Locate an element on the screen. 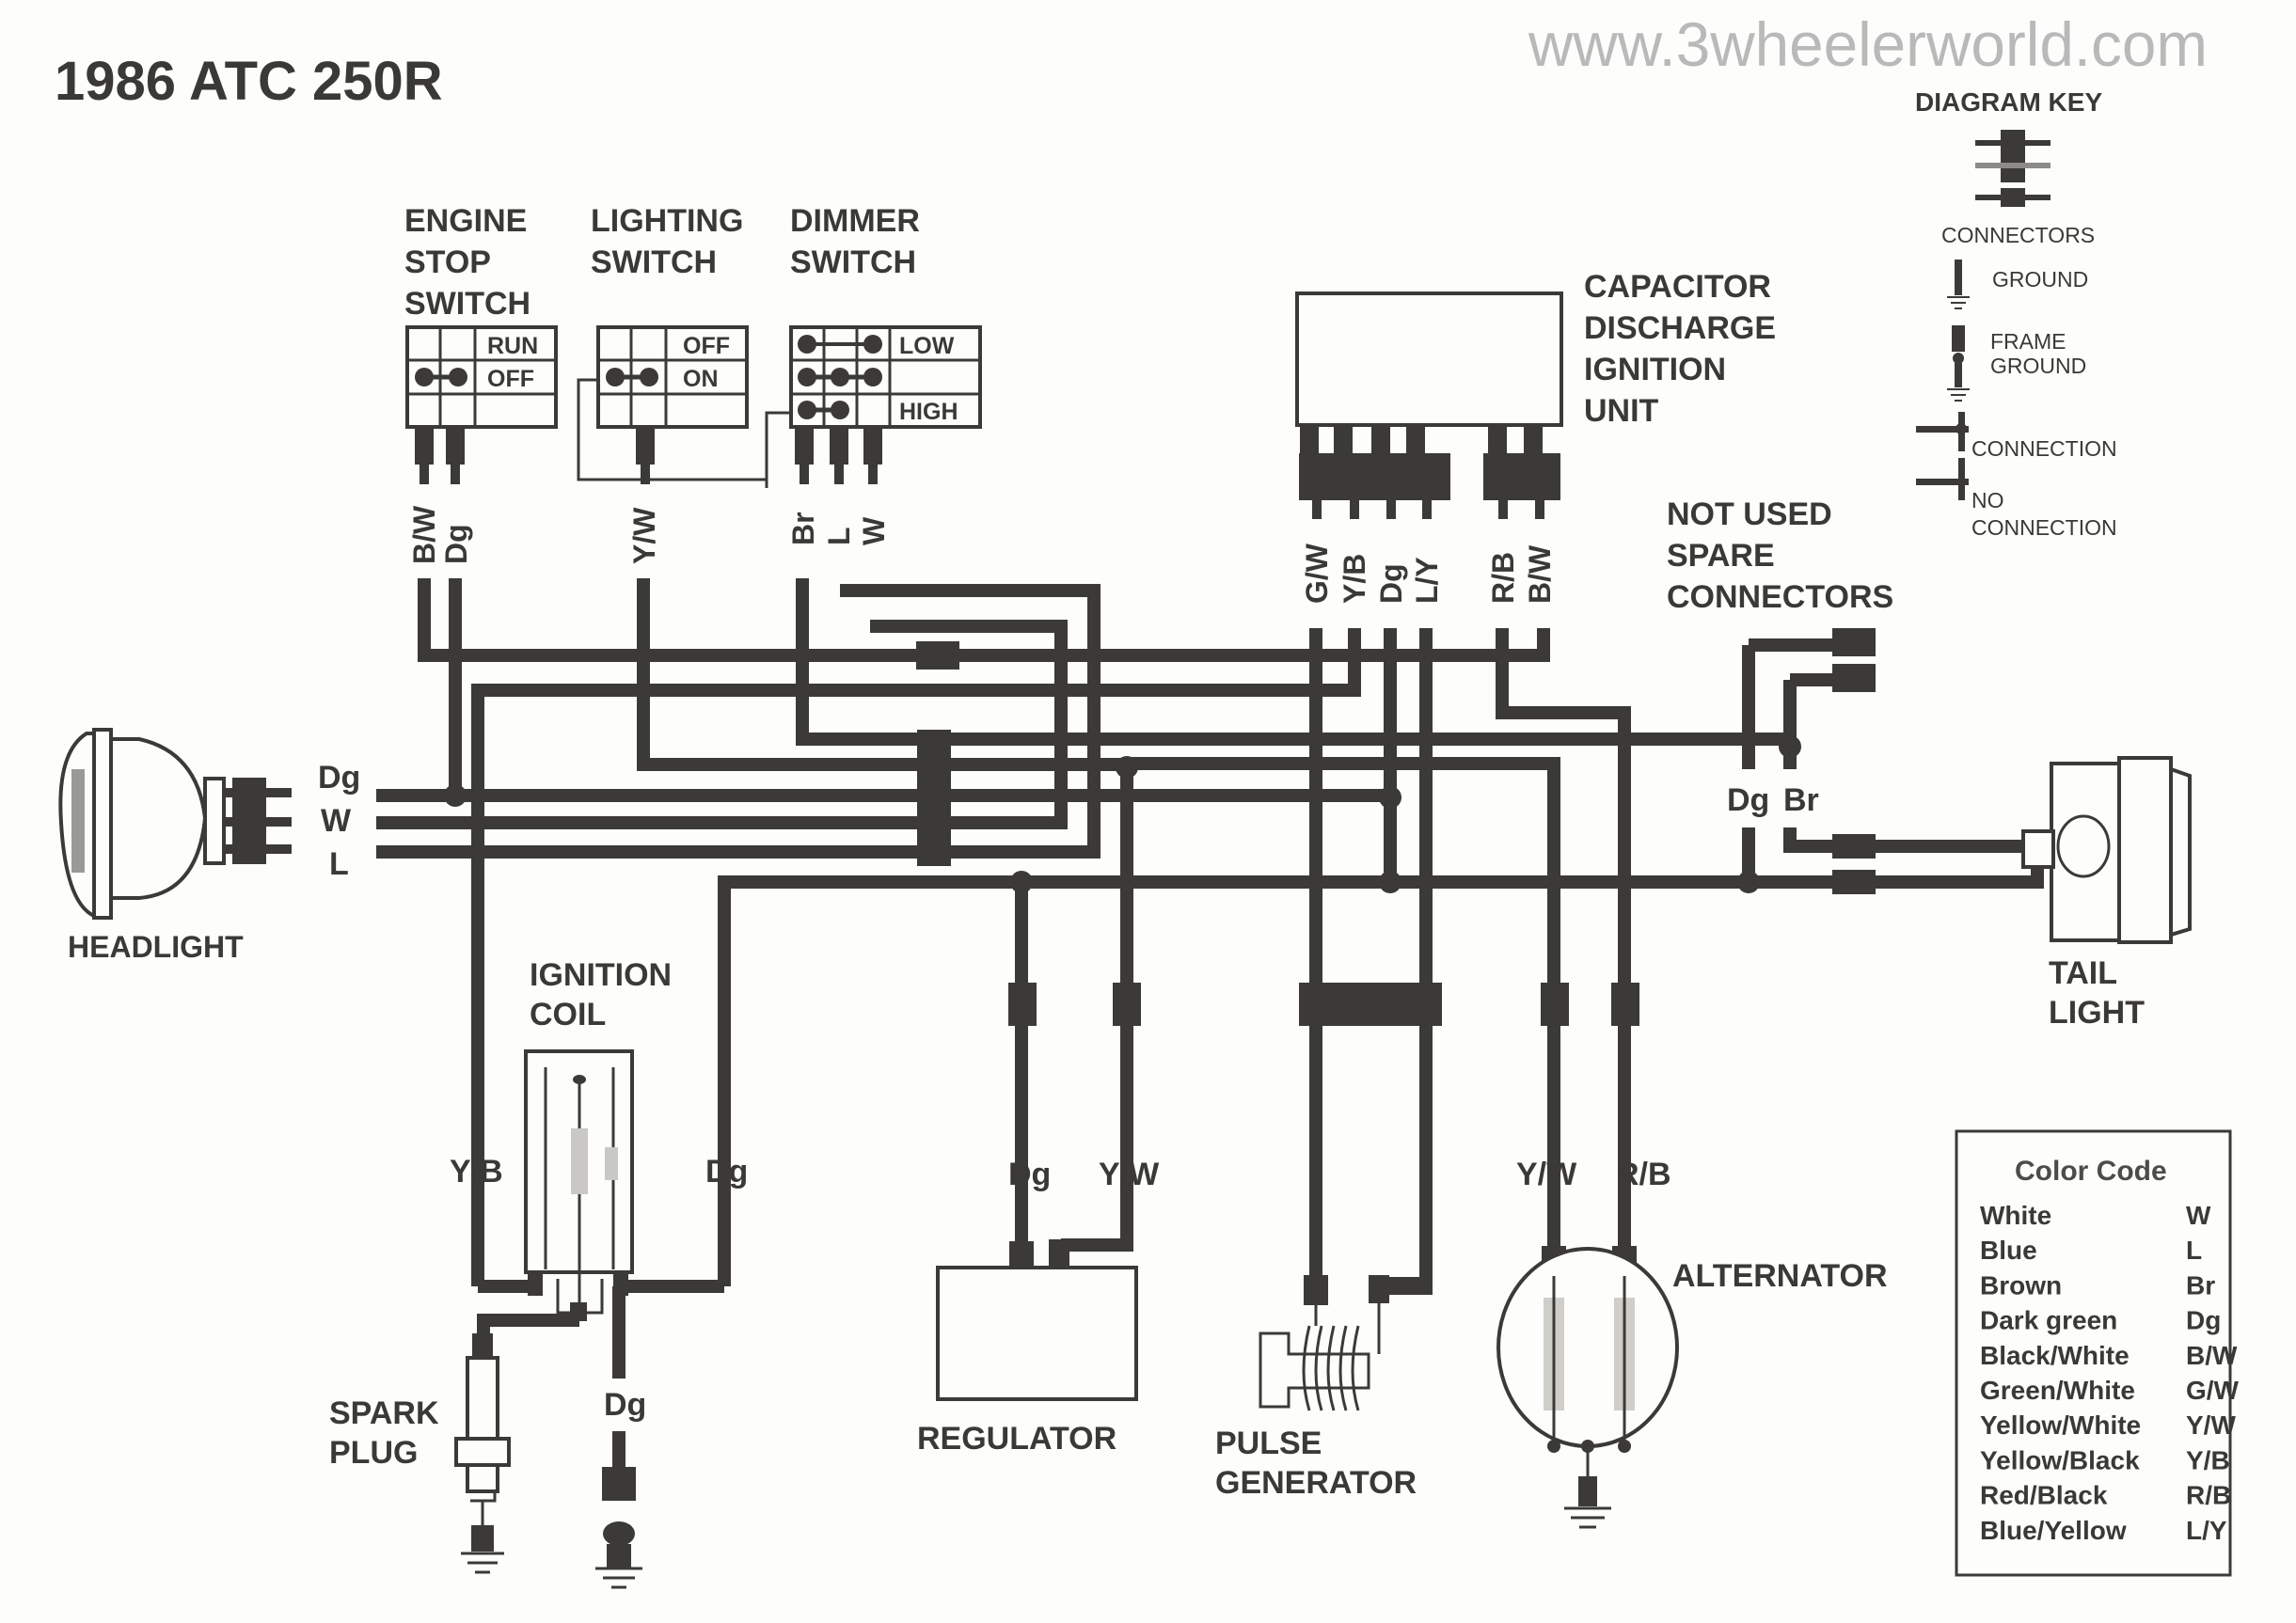 Image resolution: width=2296 pixels, height=1623 pixels. coil-wire-dg: Dg is located at coordinates (726, 1172).